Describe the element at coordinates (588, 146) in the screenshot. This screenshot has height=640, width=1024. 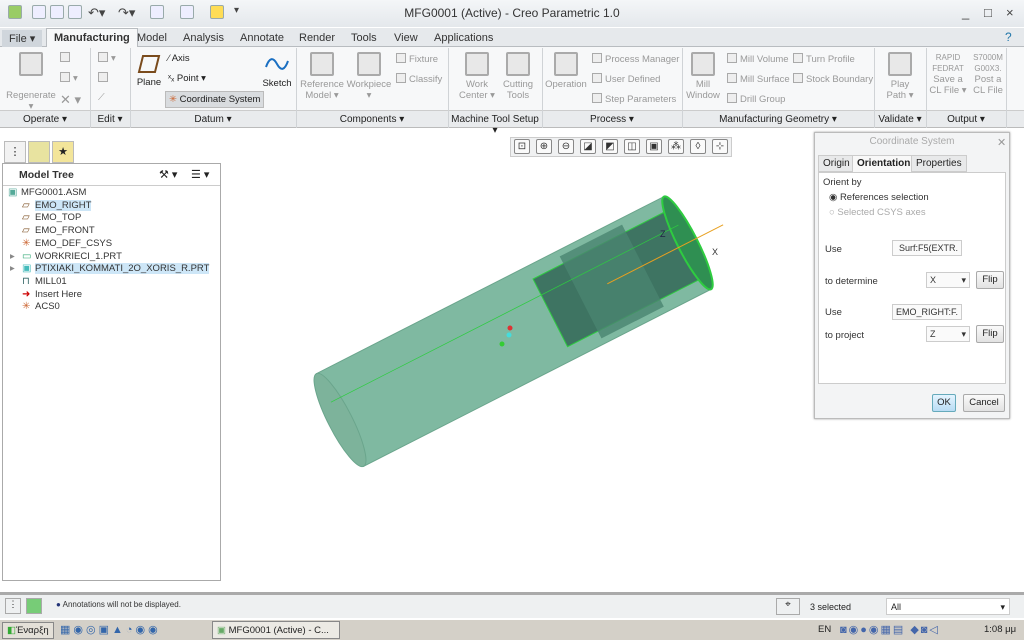
I see `repaint-icon: ◪` at that location.